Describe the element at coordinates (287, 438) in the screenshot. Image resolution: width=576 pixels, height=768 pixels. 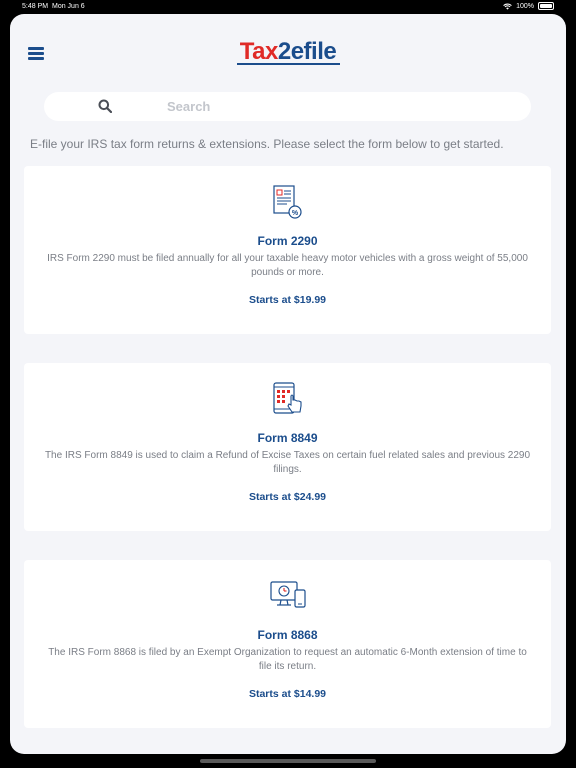
I see `form-title: Form 8849` at that location.